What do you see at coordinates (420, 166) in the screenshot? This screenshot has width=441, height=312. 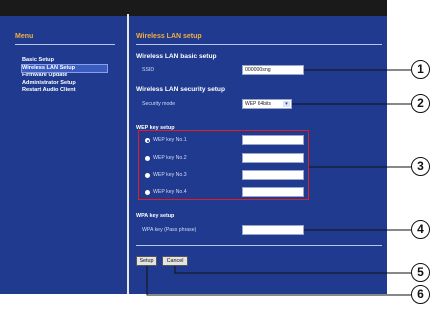 I see `callout-3: 3` at bounding box center [420, 166].